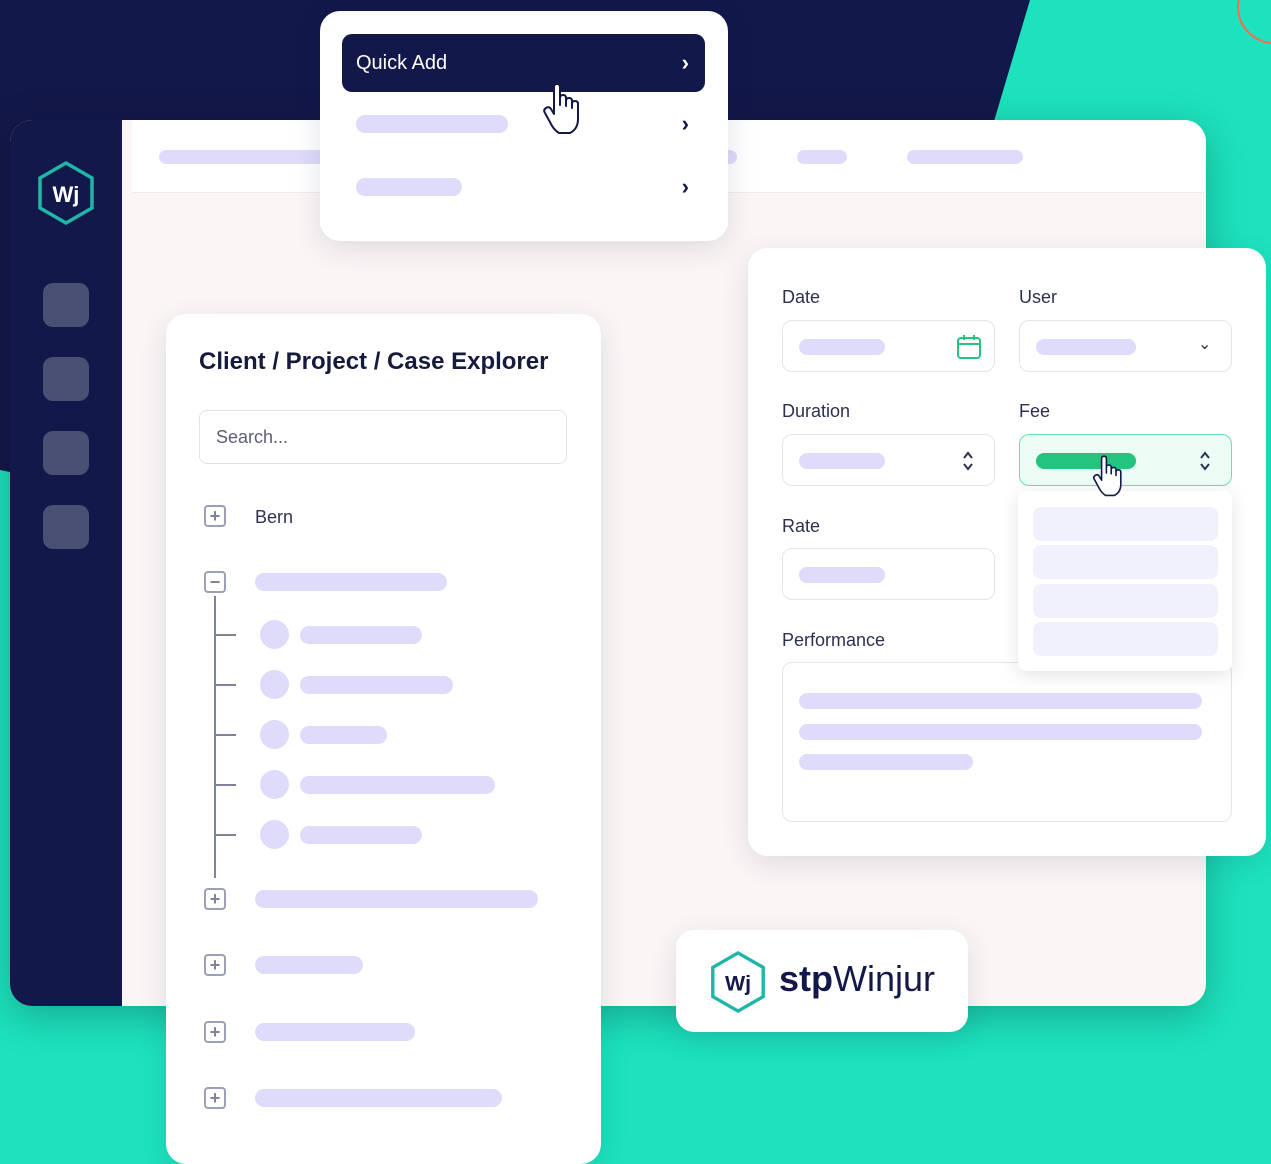 This screenshot has width=1271, height=1164. I want to click on quick-add-menu: Quick Add › › ›, so click(524, 126).